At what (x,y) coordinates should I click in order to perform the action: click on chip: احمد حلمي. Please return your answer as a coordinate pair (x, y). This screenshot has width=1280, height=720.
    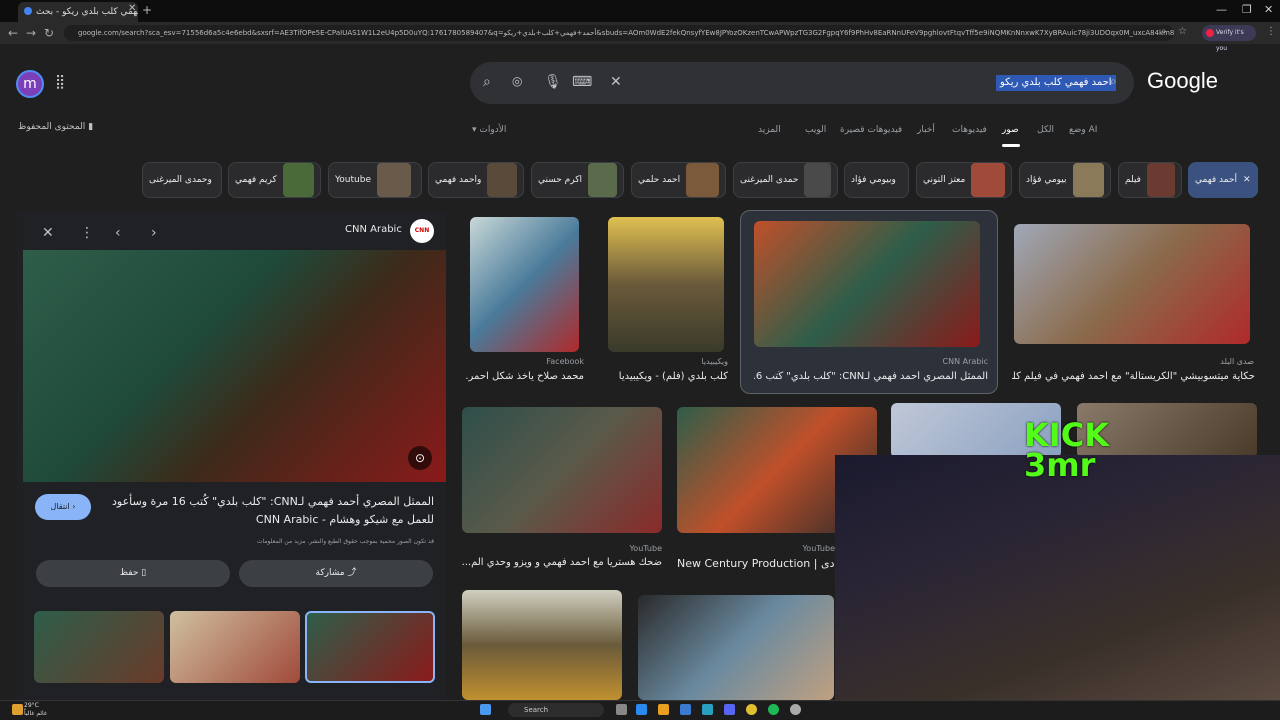
    Looking at the image, I should click on (678, 180).